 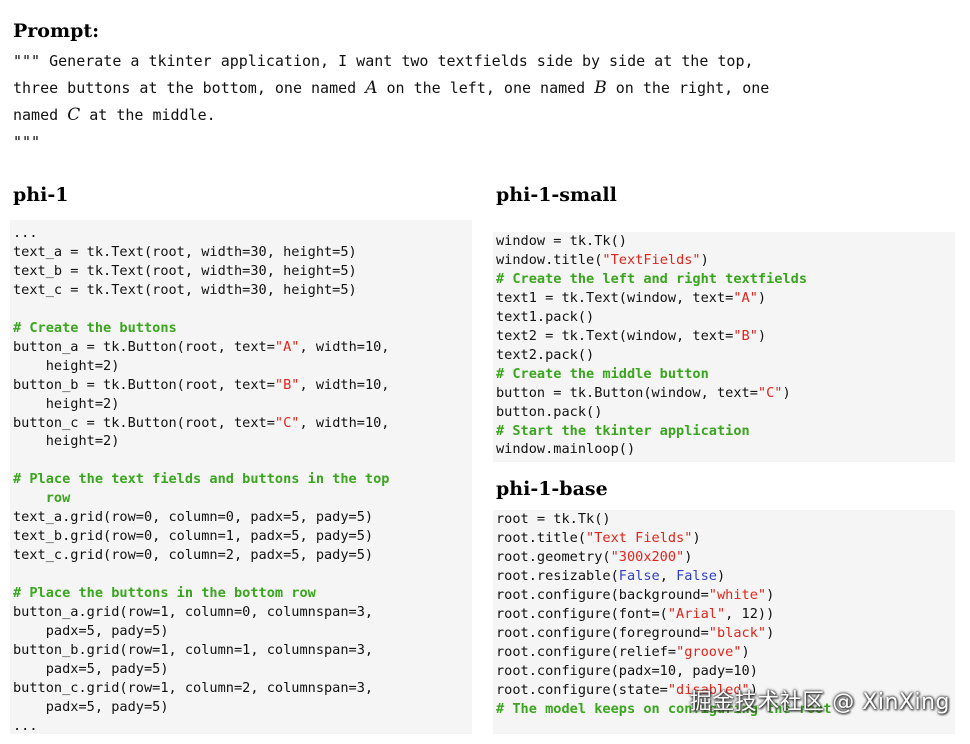 I want to click on code-text: button = tk.Button(window, text=, so click(x=627, y=392).